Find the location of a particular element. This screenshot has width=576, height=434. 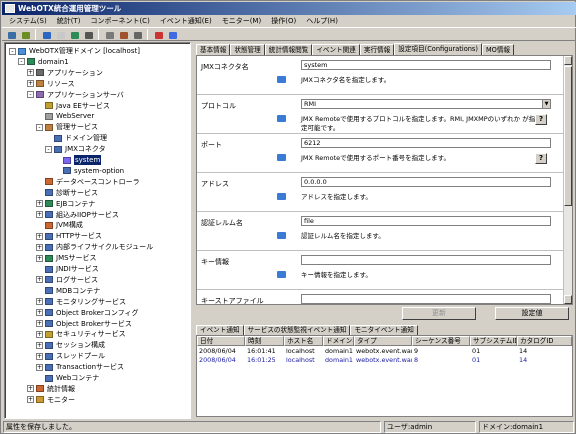

tree-node: + ログサービス is located at coordinates (67, 280).